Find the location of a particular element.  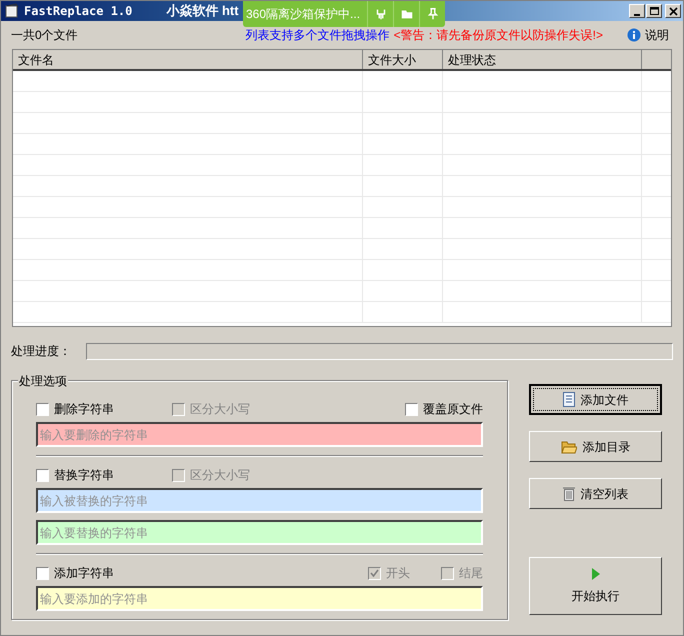

checkbox: 删除字符串 is located at coordinates (75, 409).